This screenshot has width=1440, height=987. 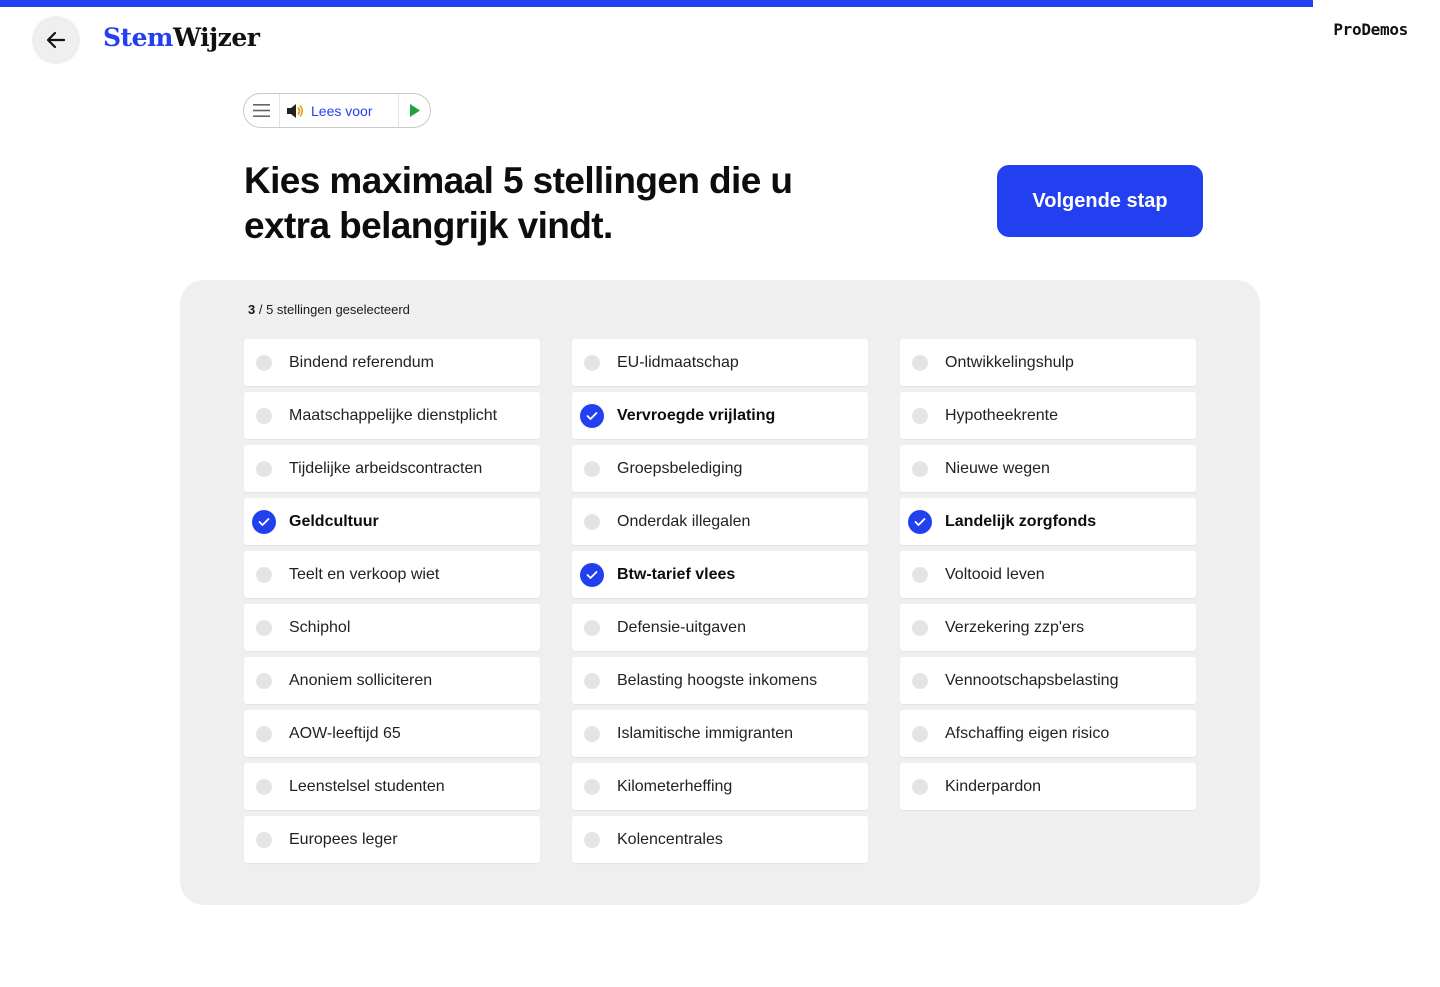 What do you see at coordinates (361, 362) in the screenshot?
I see `statement-label: Bindend referendum` at bounding box center [361, 362].